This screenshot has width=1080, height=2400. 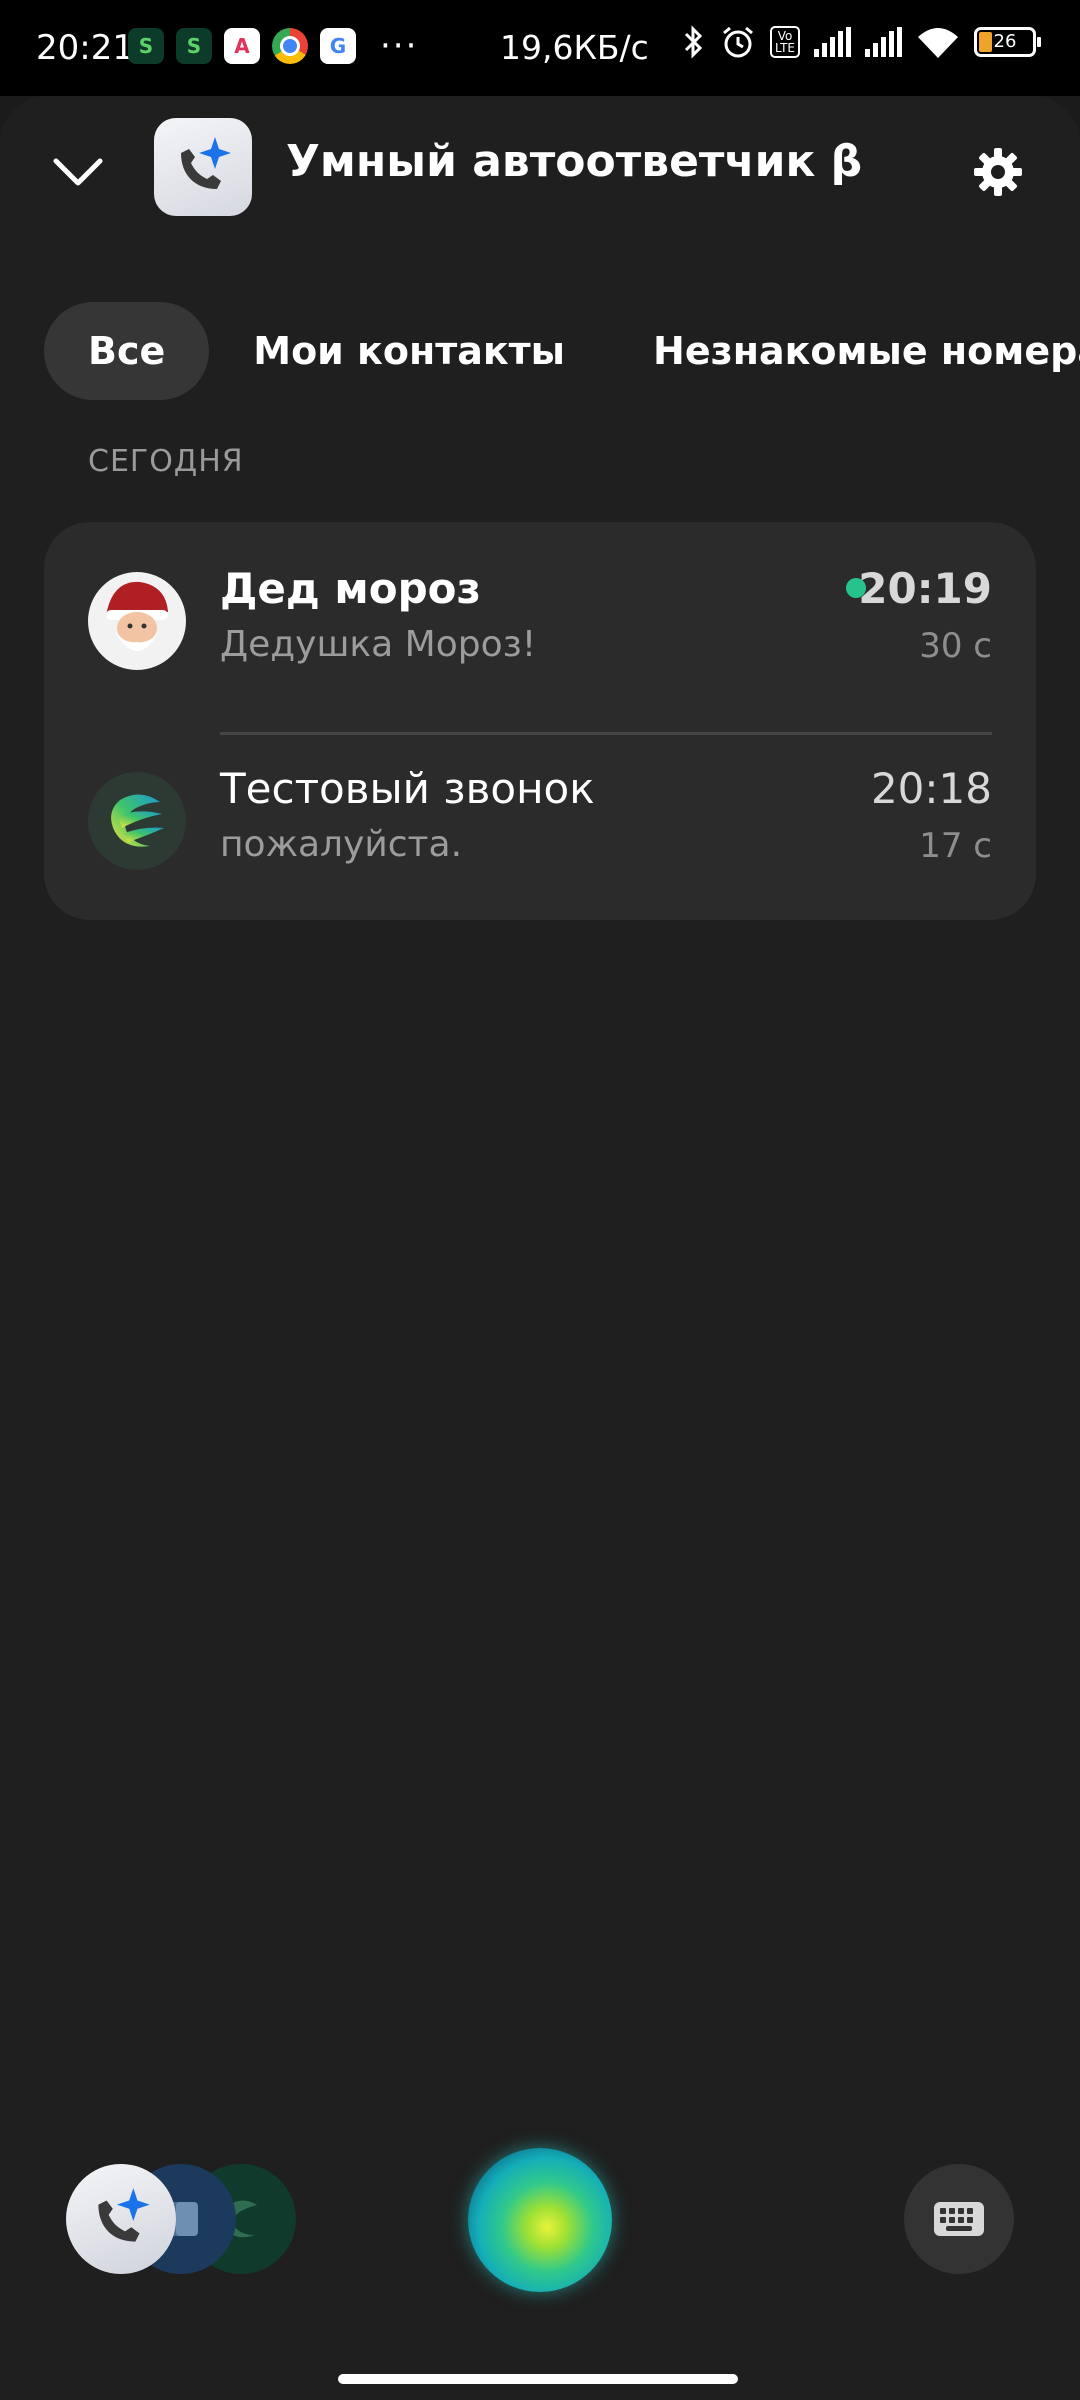 I want to click on notification-icons: S S A G ···, so click(x=273, y=46).